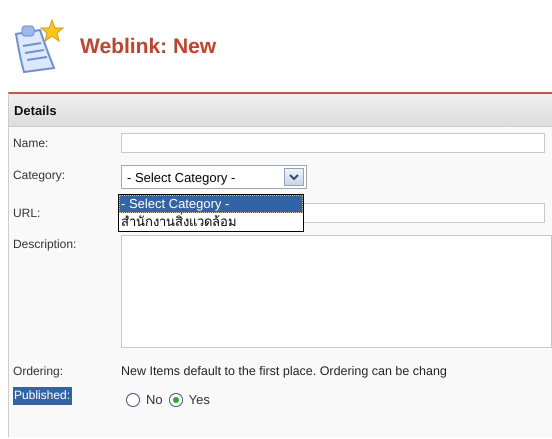 The height and width of the screenshot is (439, 552). Describe the element at coordinates (45, 244) in the screenshot. I see `field-label: Description:` at that location.